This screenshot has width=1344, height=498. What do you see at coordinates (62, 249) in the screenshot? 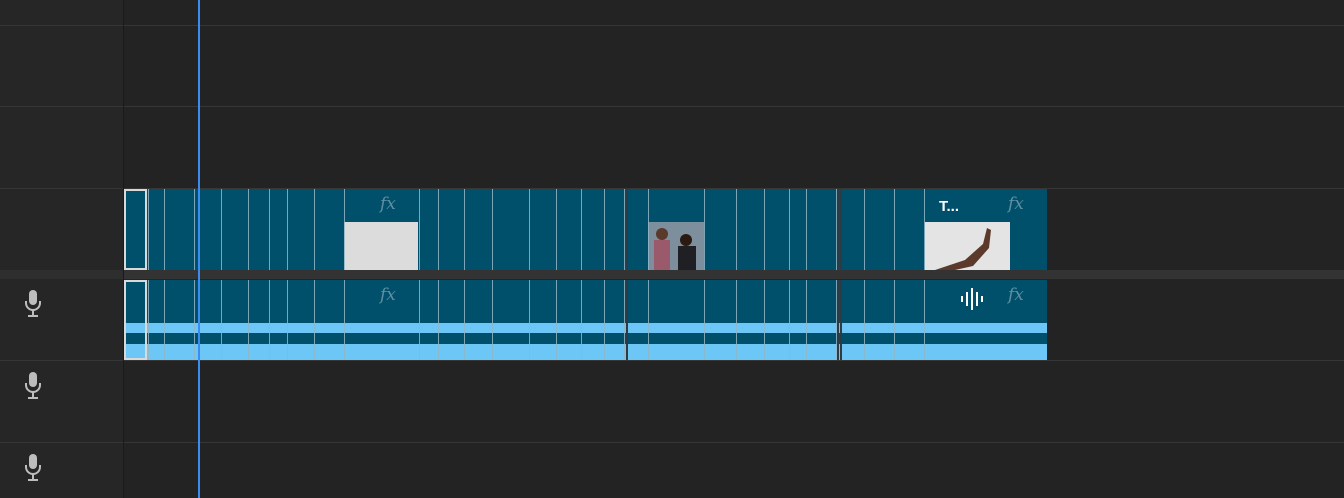
I see `track-headers` at bounding box center [62, 249].